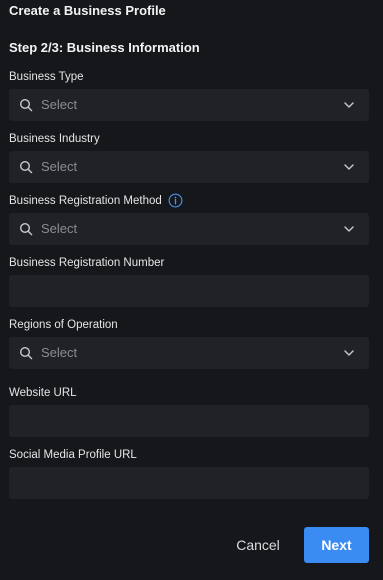 The height and width of the screenshot is (580, 383). I want to click on social-url-input, so click(189, 483).